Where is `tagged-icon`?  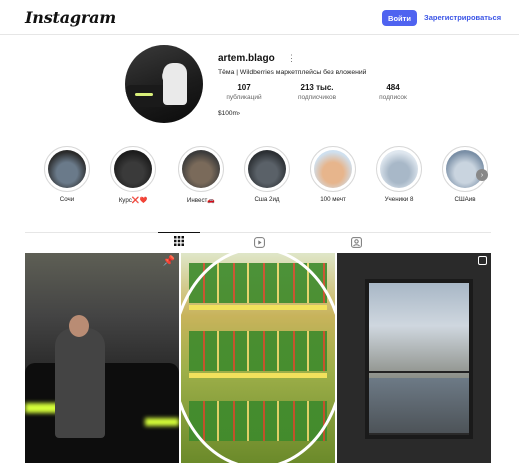
tagged-icon is located at coordinates (356, 242).